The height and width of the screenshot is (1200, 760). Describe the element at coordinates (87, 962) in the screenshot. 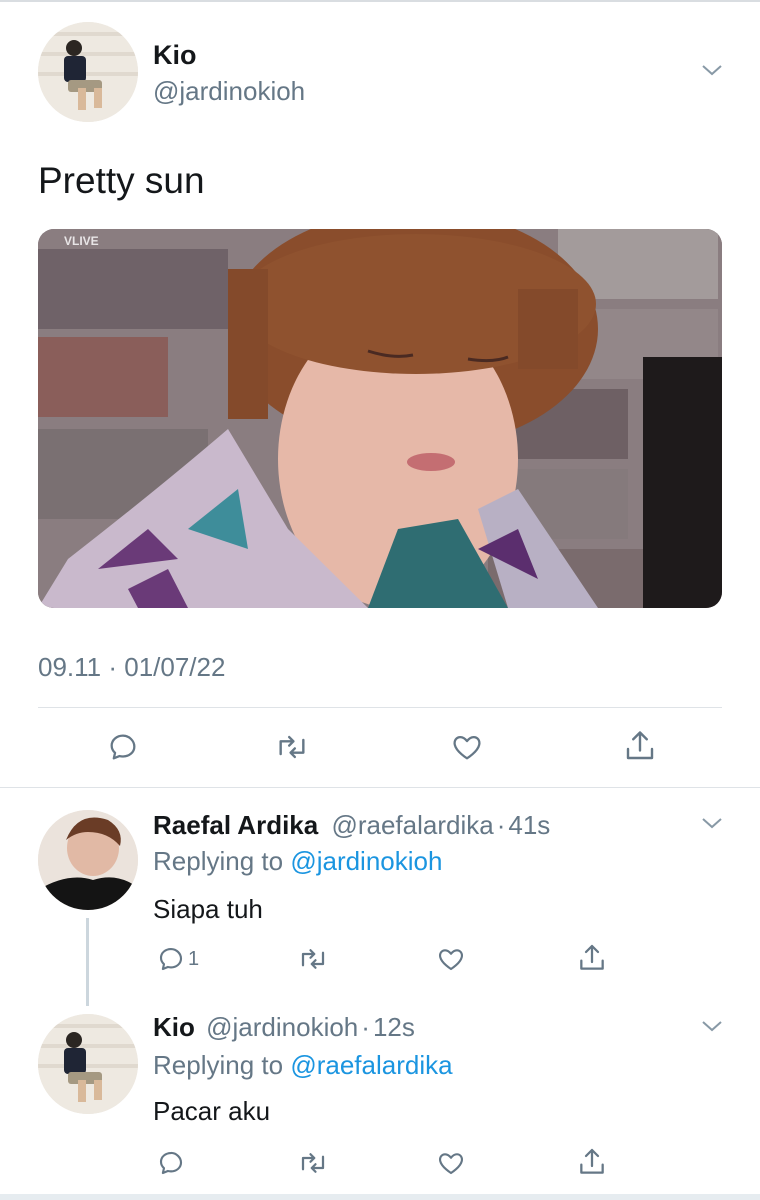

I see `thread-line` at that location.